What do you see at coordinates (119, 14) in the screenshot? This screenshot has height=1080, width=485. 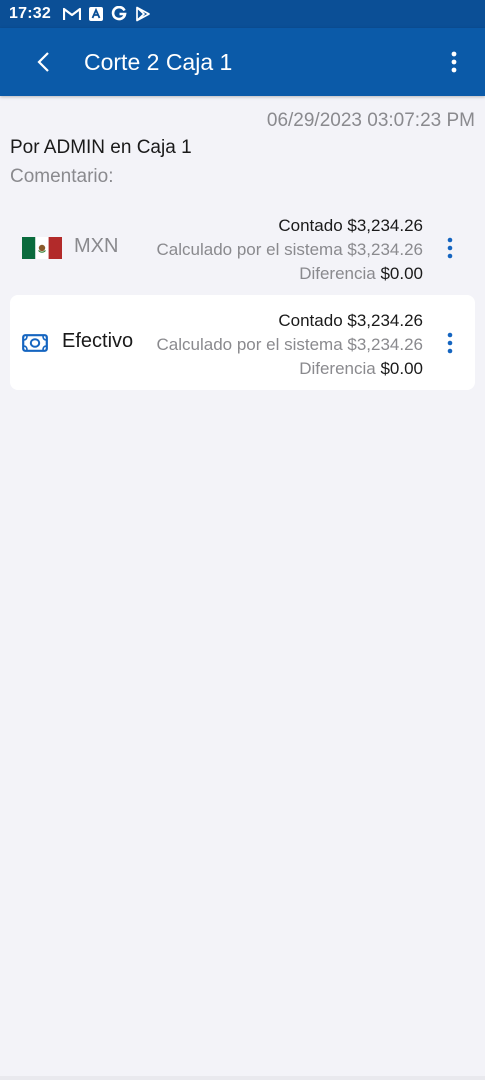 I see `google-icon` at bounding box center [119, 14].